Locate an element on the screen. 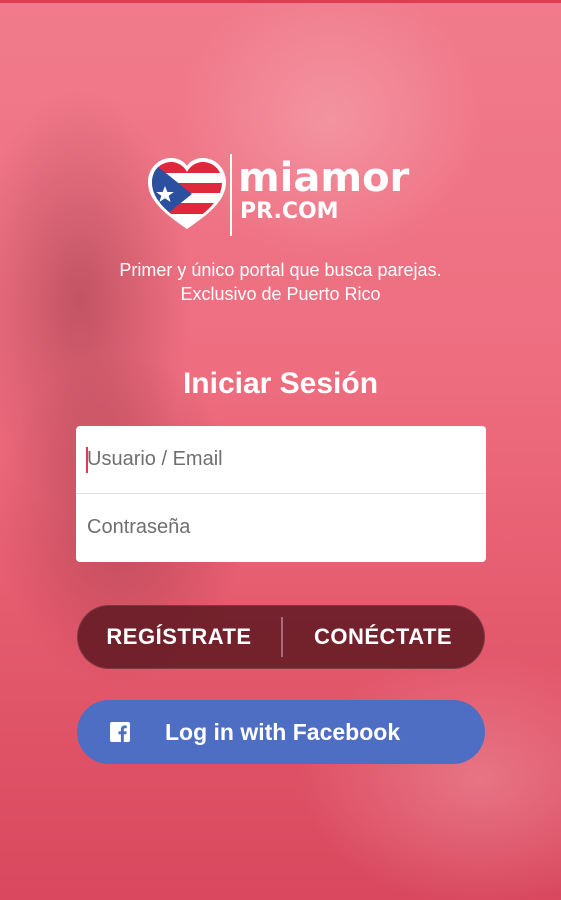  facebook-login-label: Log in with Facebook is located at coordinates (283, 732).